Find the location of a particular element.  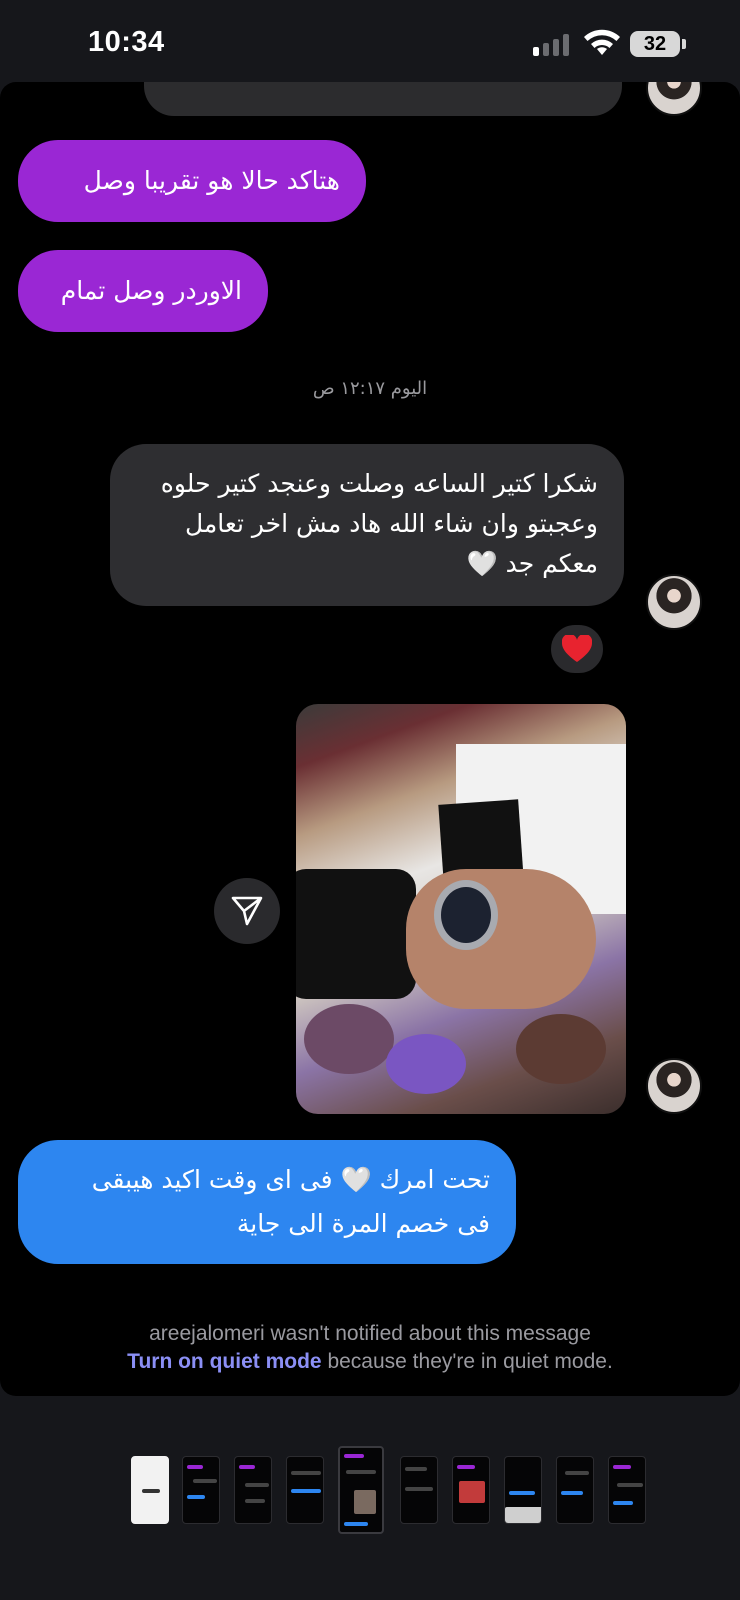

sent-message: هتاكد حالا هو تقريبا وصل is located at coordinates (192, 181).